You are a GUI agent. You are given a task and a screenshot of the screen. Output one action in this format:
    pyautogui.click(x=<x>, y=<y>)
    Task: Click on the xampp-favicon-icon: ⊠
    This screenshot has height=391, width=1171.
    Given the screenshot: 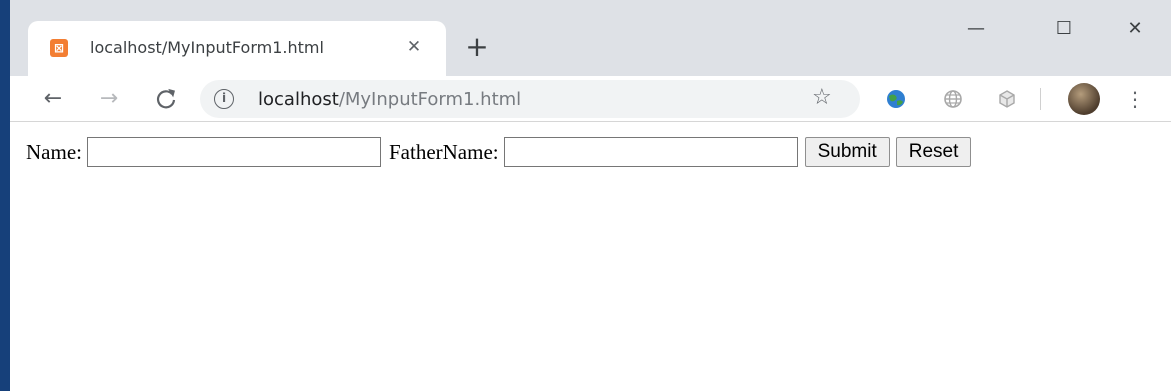 What is the action you would take?
    pyautogui.click(x=59, y=48)
    